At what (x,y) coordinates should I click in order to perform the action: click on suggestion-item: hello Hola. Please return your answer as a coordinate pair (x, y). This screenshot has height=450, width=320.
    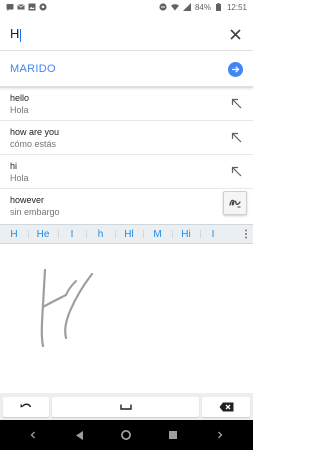
    Looking at the image, I should click on (126, 104).